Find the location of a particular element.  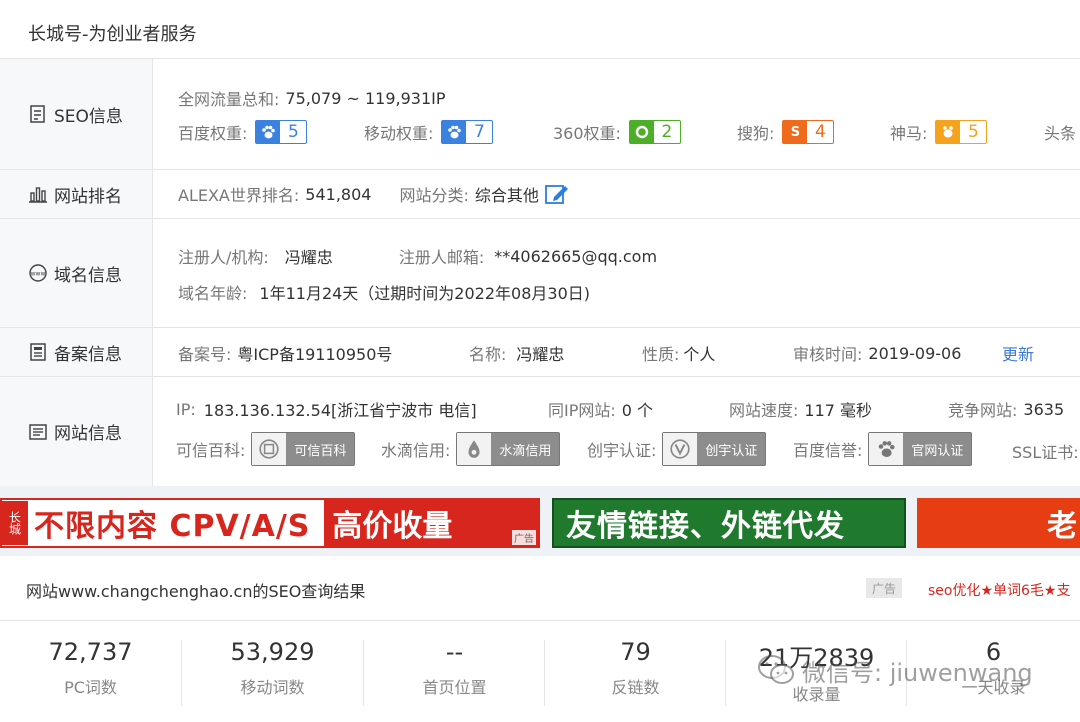

icp-type-value: 个人 is located at coordinates (699, 353).